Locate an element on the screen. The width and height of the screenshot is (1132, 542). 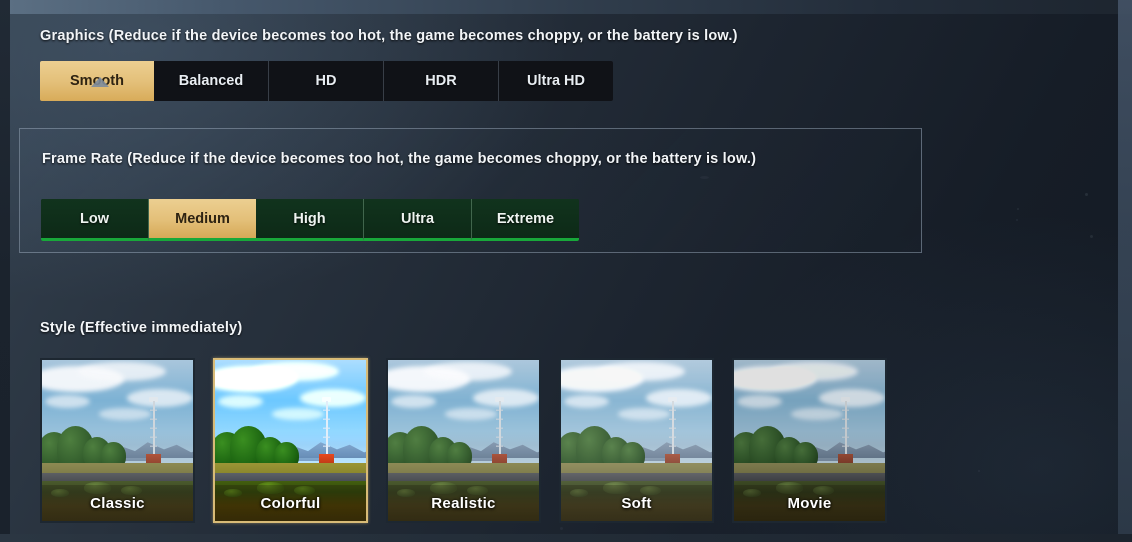
graphics-option-label: Ultra HD is located at coordinates (555, 81).